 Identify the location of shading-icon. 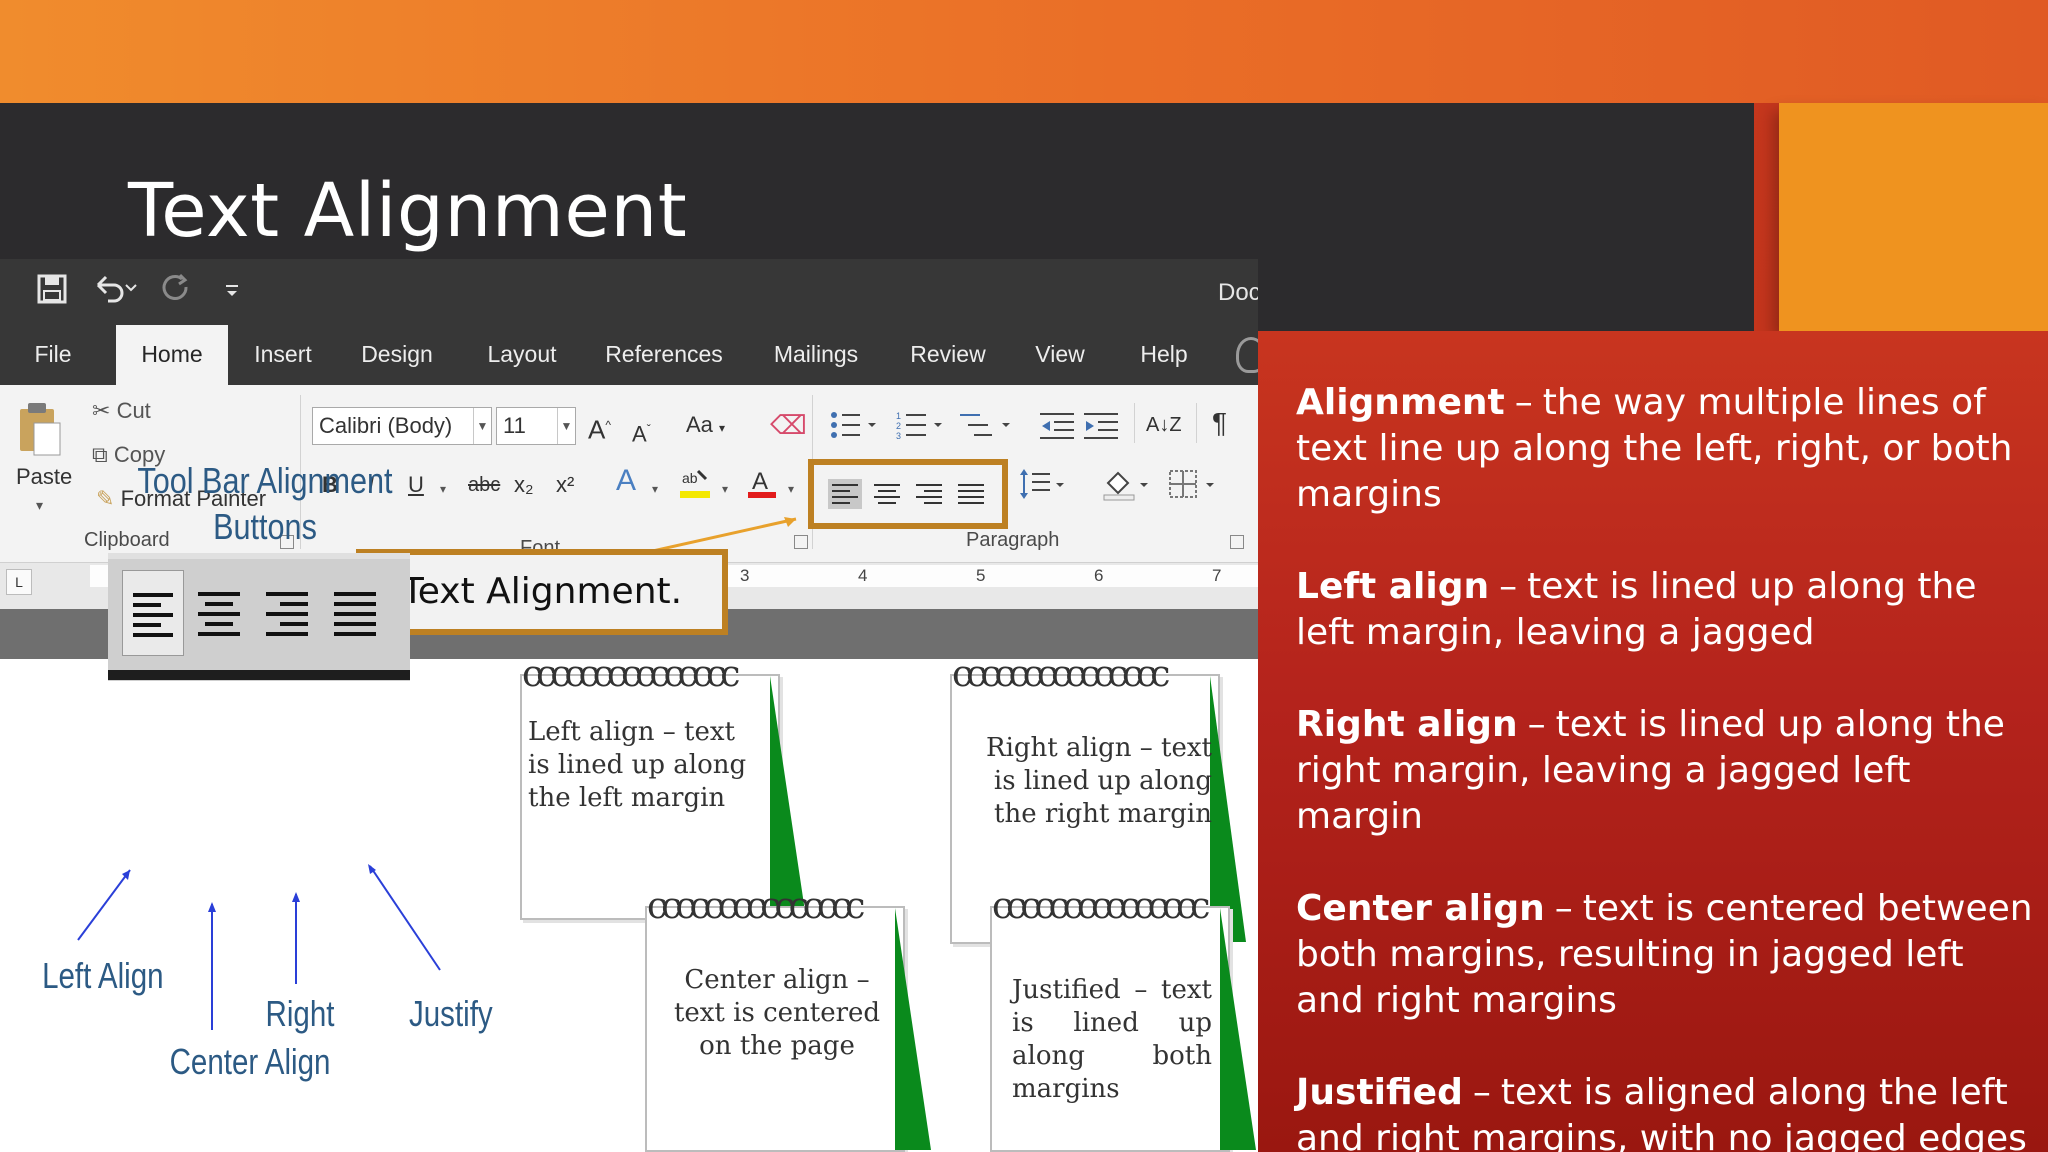
(1126, 487).